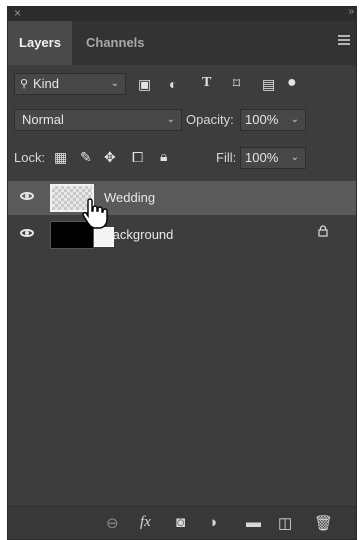  I want to click on trash-icon: 🗑︎, so click(323, 523).